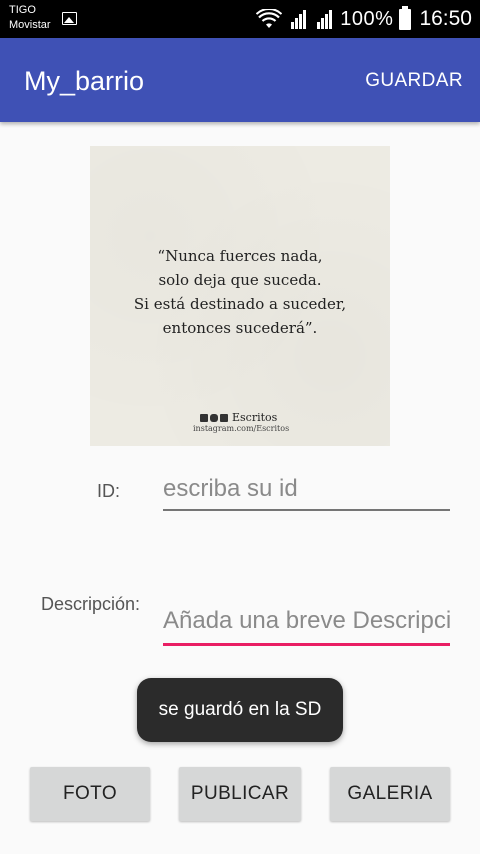 This screenshot has width=480, height=854. What do you see at coordinates (445, 18) in the screenshot?
I see `clock: 16:50` at bounding box center [445, 18].